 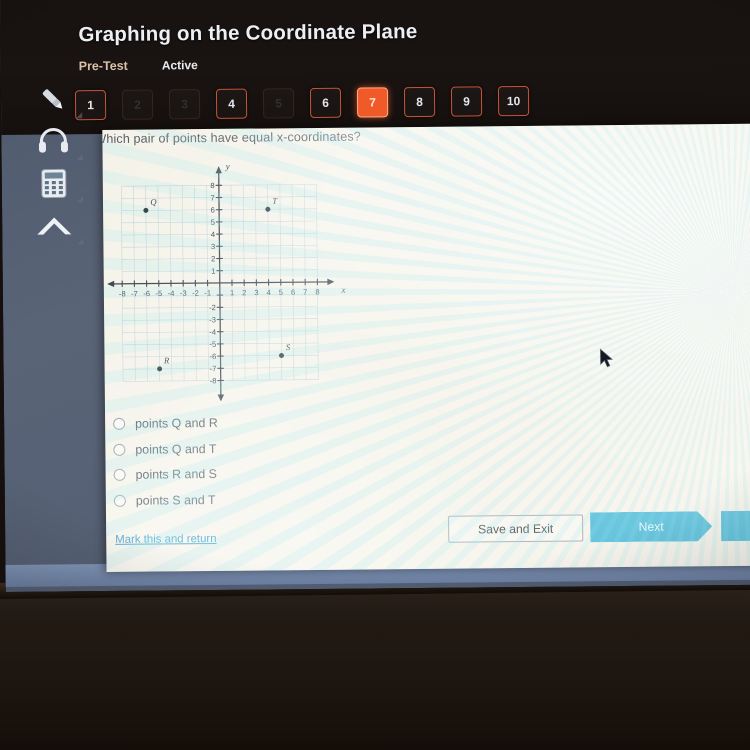 What do you see at coordinates (248, 33) in the screenshot?
I see `page-title: Graphing on the Coordinate Plane` at bounding box center [248, 33].